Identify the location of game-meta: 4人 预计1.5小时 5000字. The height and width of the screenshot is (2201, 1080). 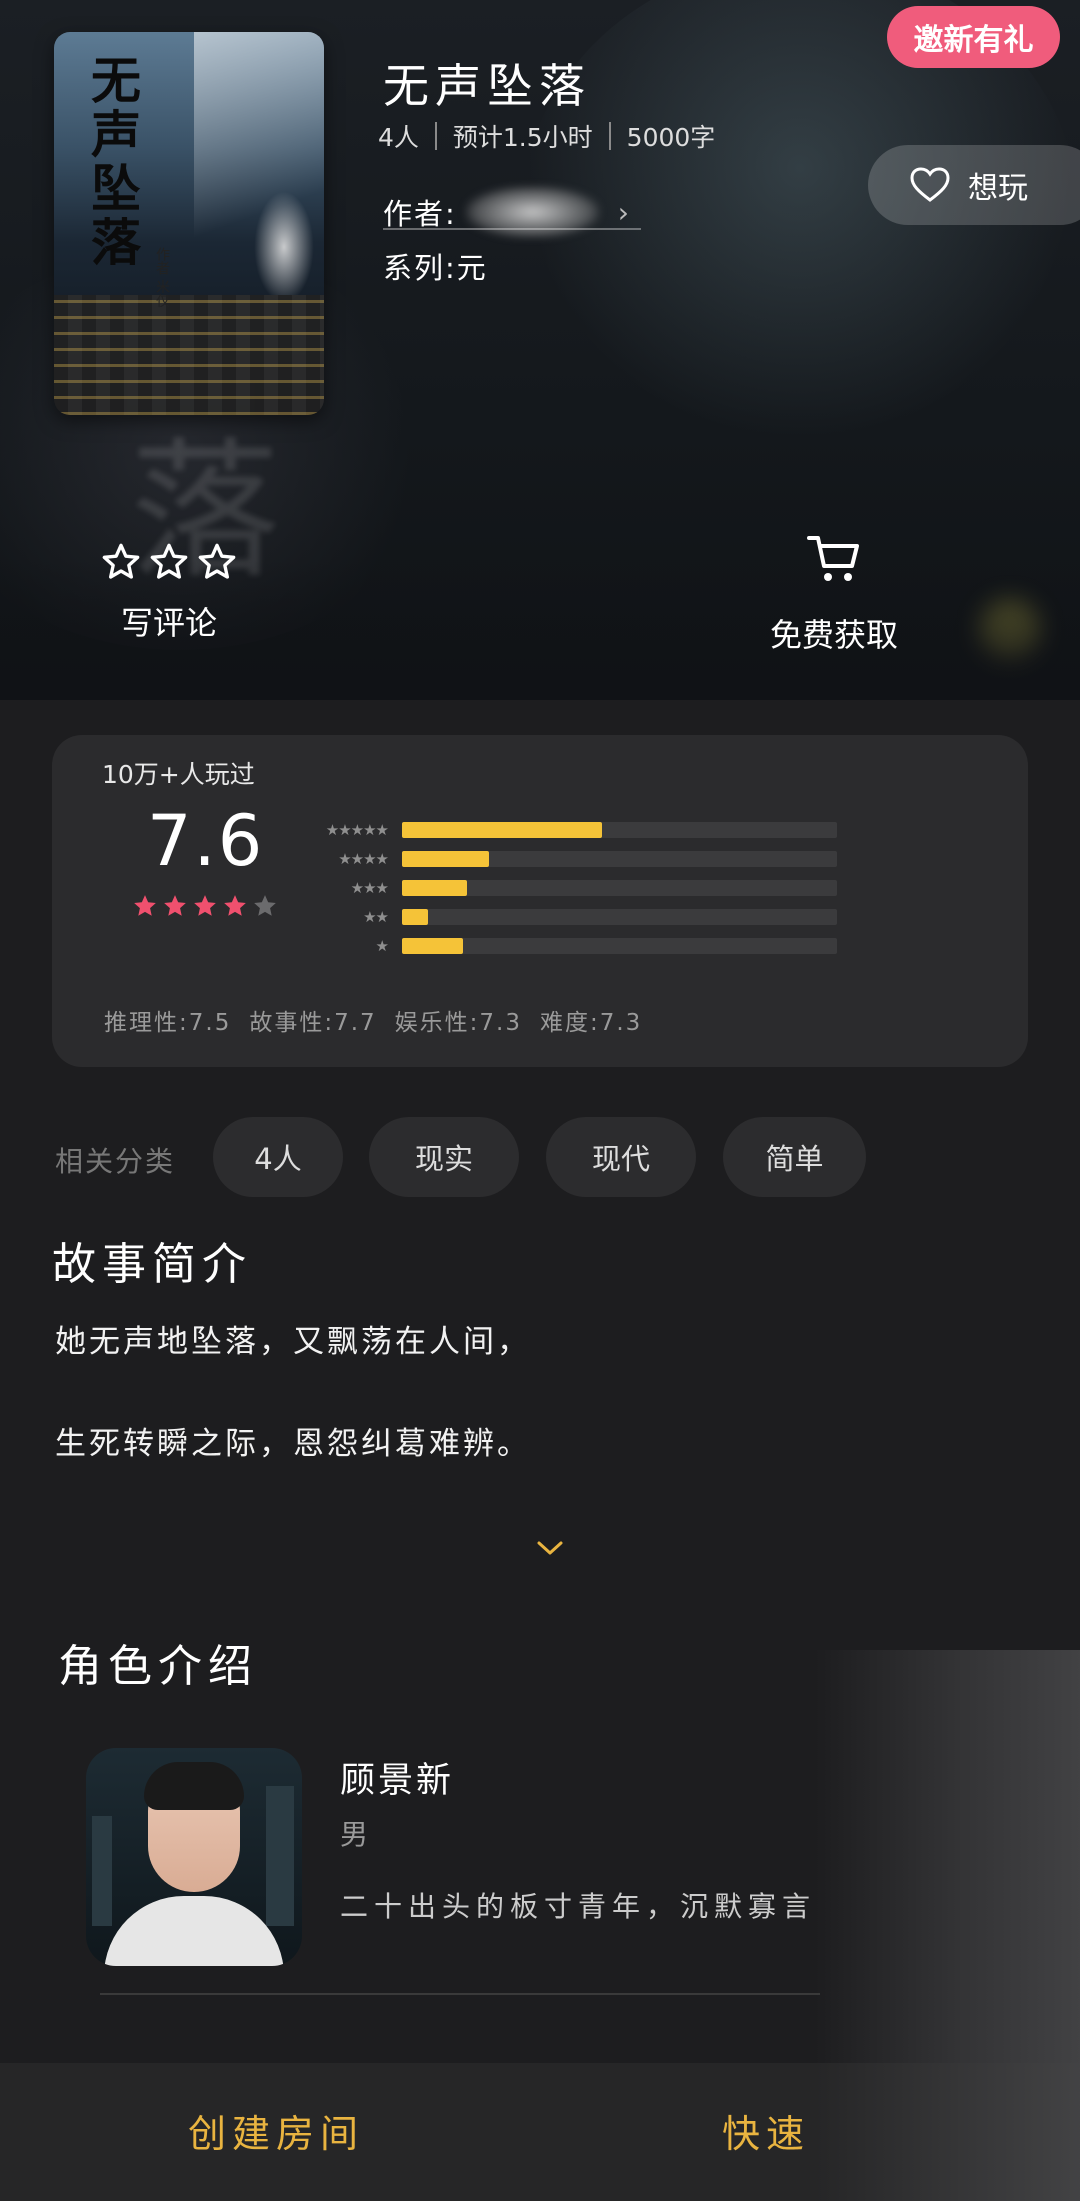
(546, 136).